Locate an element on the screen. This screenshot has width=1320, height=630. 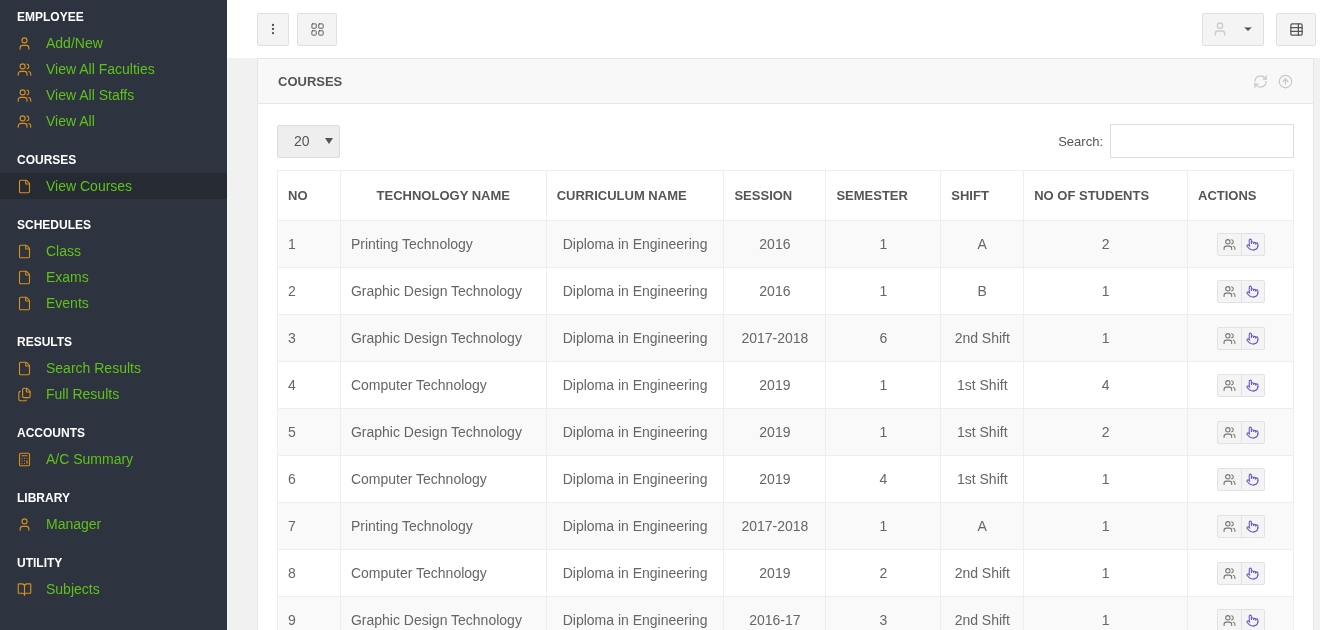
sidebar-item: View All Staffs is located at coordinates (113, 95).